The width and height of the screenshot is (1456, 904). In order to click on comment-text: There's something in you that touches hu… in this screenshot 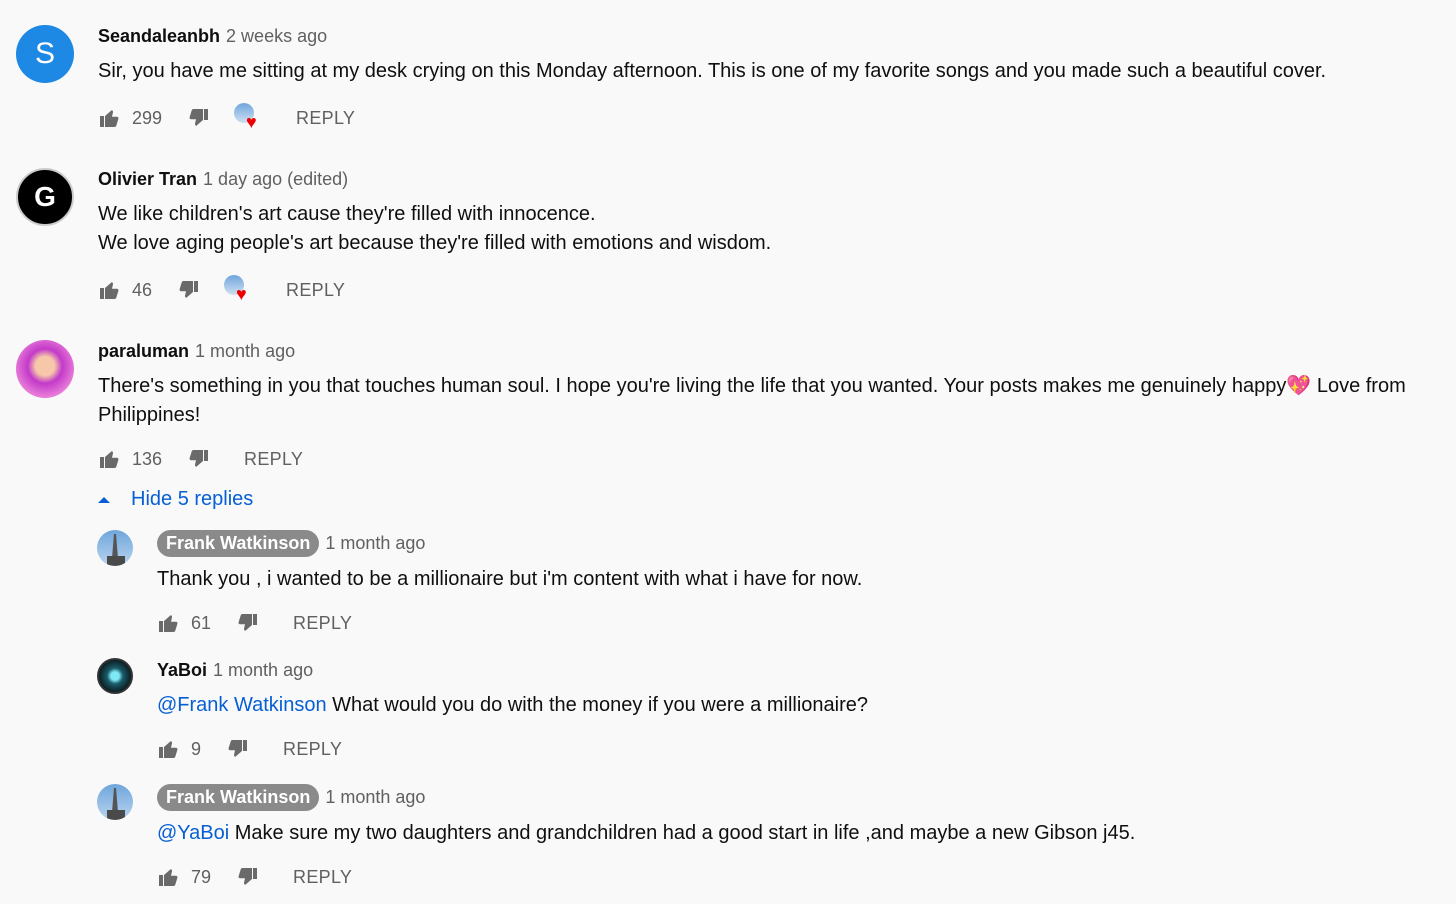, I will do `click(755, 400)`.